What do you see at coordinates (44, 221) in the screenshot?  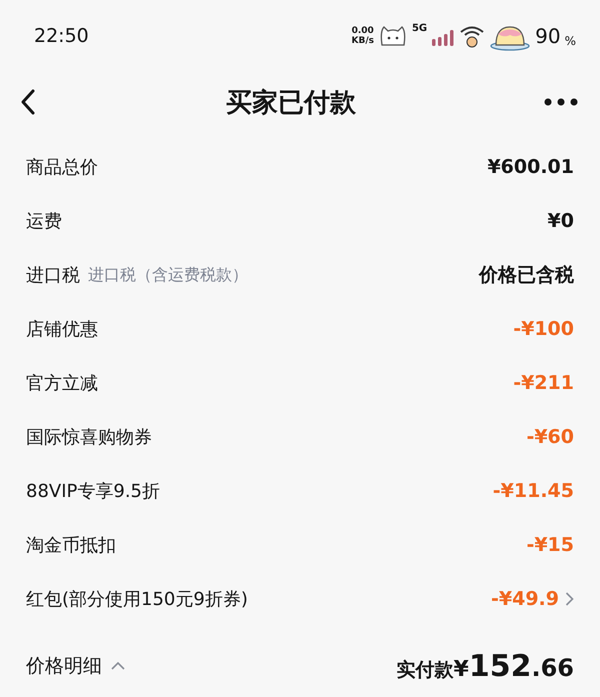 I see `price-label: 运费` at bounding box center [44, 221].